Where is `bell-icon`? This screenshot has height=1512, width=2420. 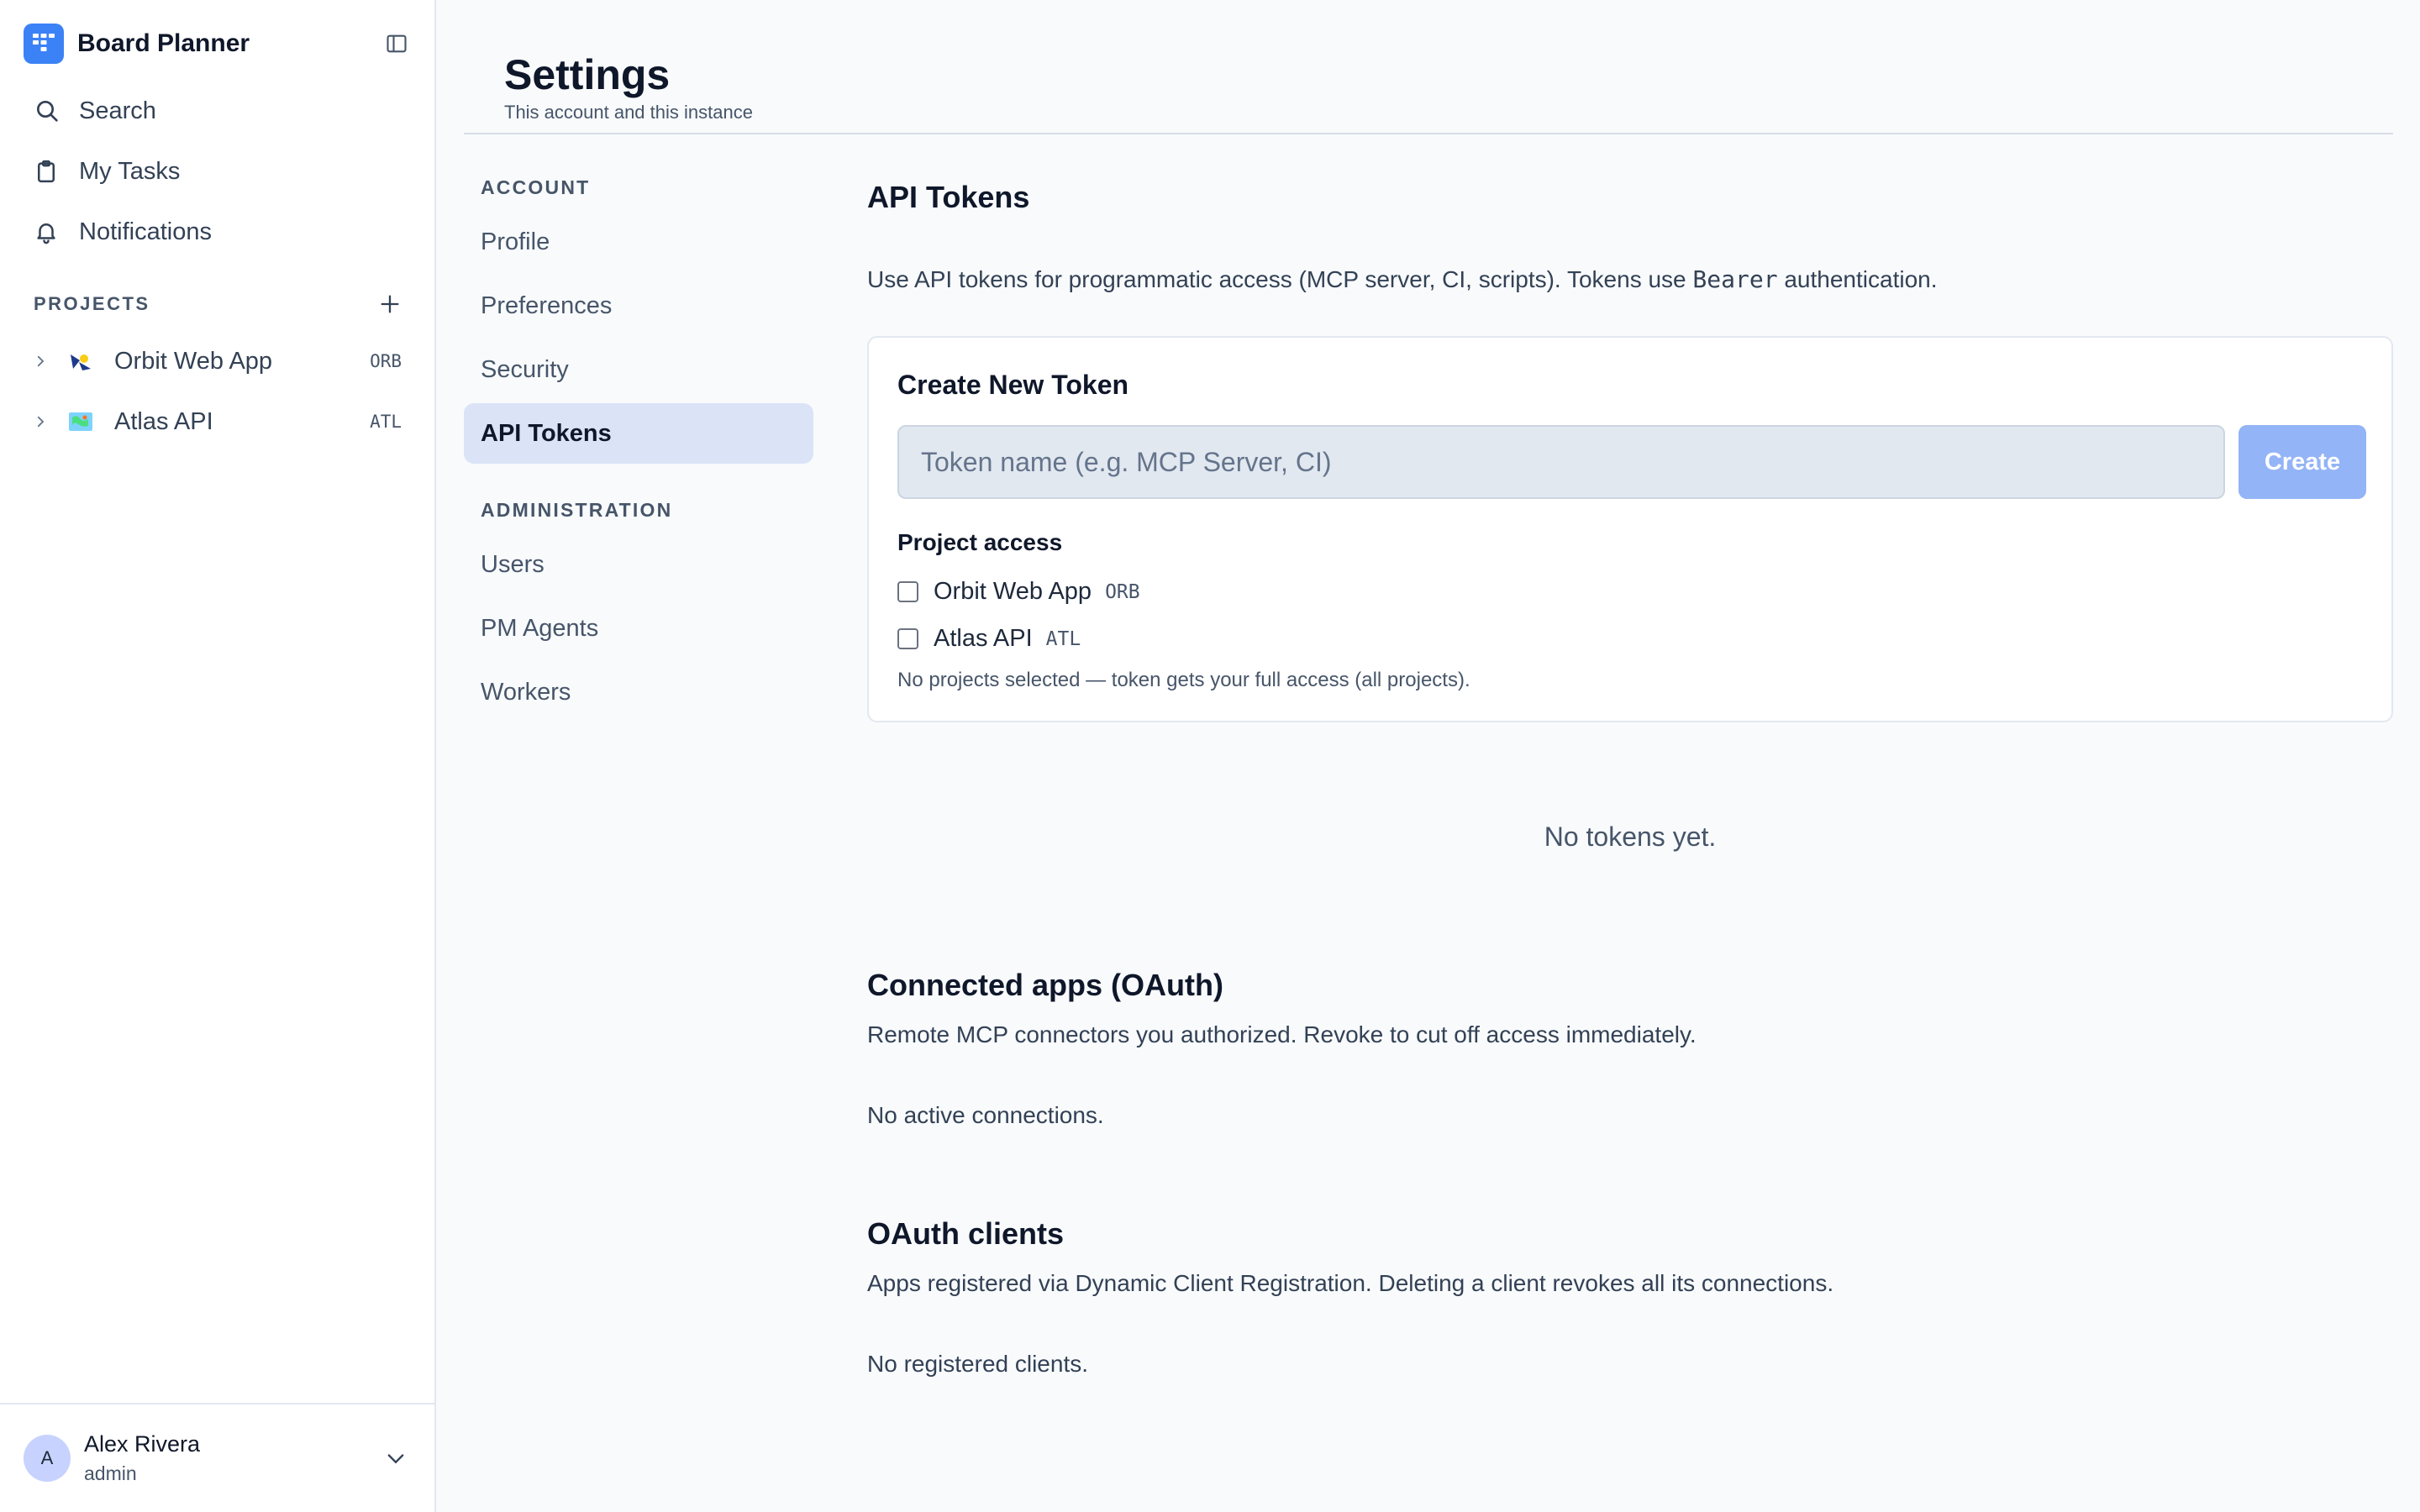 bell-icon is located at coordinates (47, 231).